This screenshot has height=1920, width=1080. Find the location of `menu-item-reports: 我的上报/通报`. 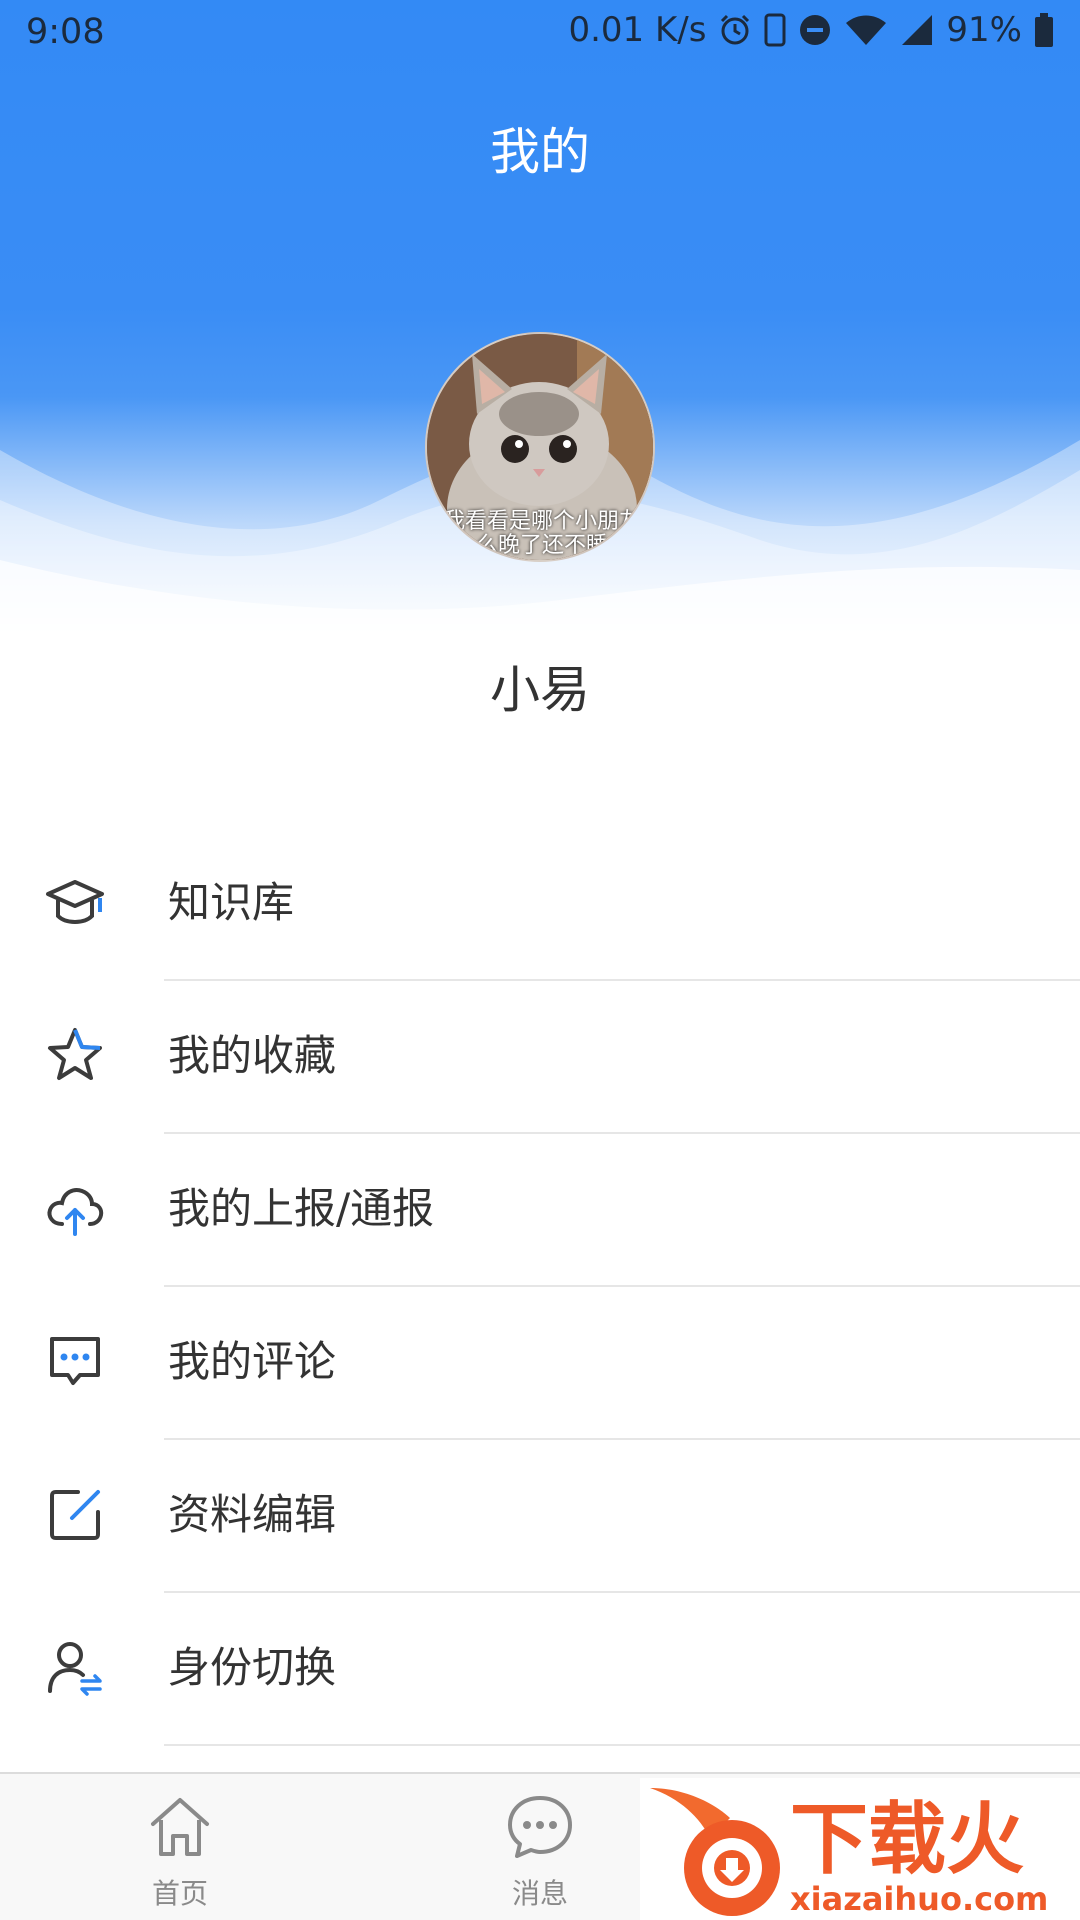

menu-item-reports: 我的上报/通报 is located at coordinates (540, 1210).